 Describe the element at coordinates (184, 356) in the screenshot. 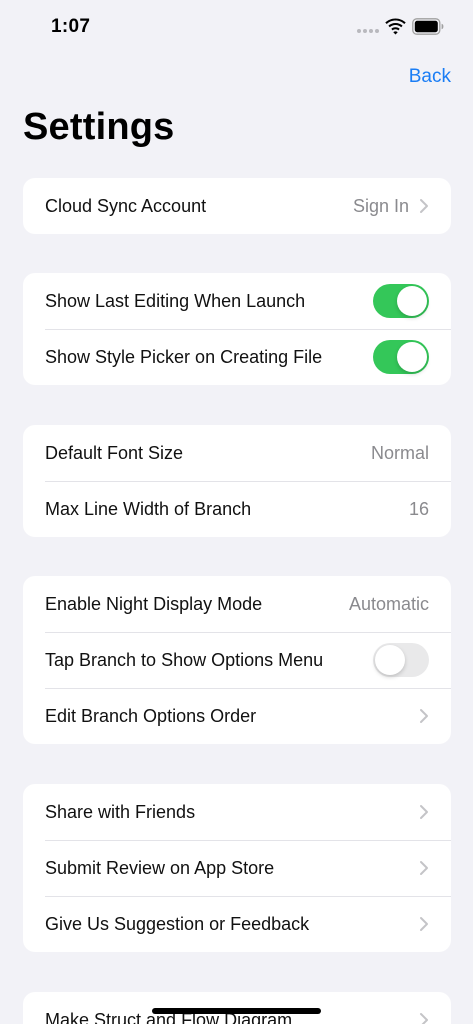

I see `row-label: Show Style Picker on Creating File` at that location.